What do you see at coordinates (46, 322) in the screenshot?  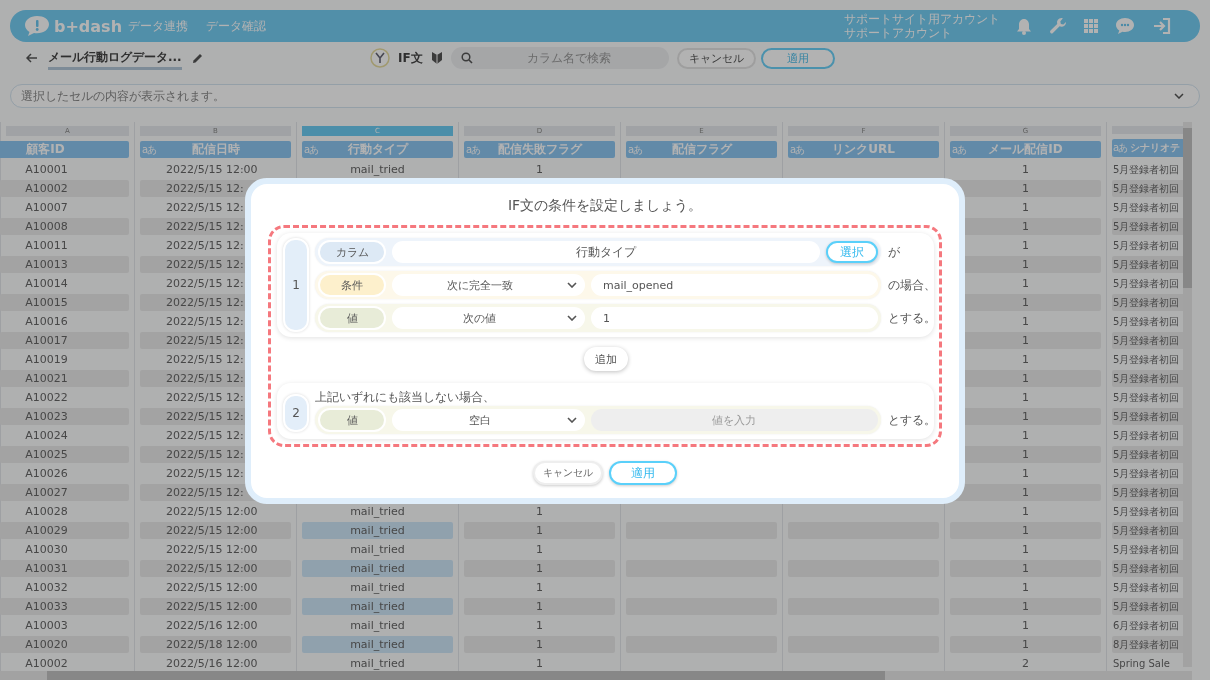 I see `table-cell-text: A10016` at bounding box center [46, 322].